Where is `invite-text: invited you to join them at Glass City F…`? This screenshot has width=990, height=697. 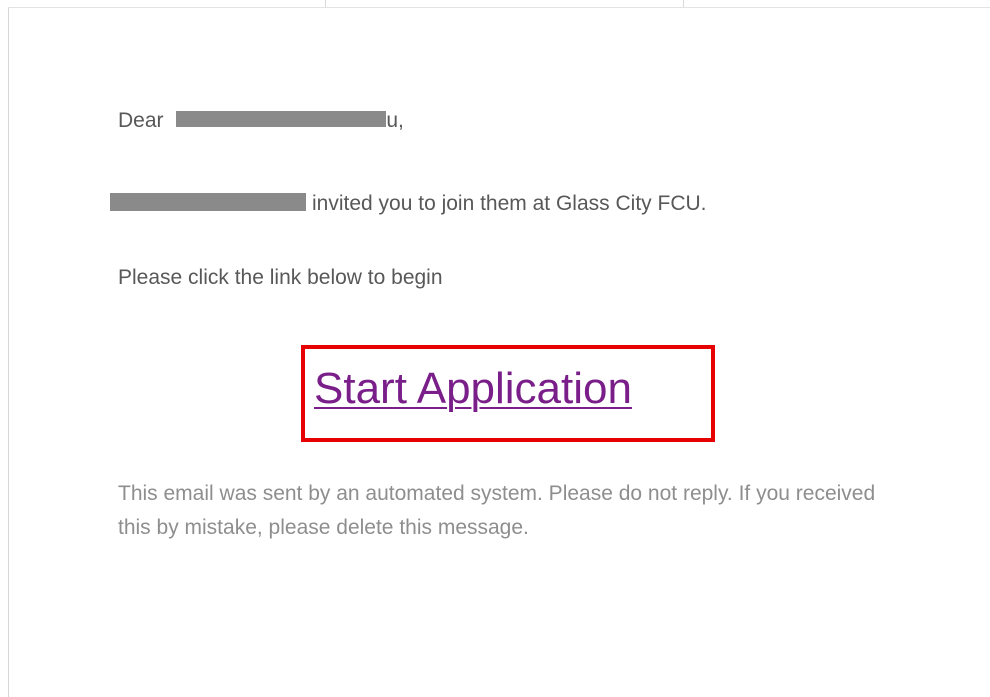 invite-text: invited you to join them at Glass City F… is located at coordinates (509, 203).